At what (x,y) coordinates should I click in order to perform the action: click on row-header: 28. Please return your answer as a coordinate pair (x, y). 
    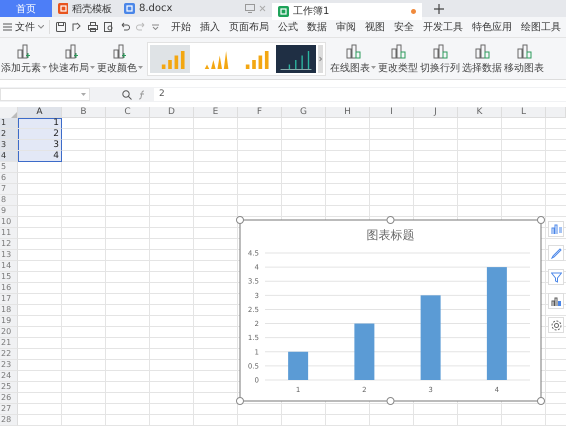
    Looking at the image, I should click on (9, 420).